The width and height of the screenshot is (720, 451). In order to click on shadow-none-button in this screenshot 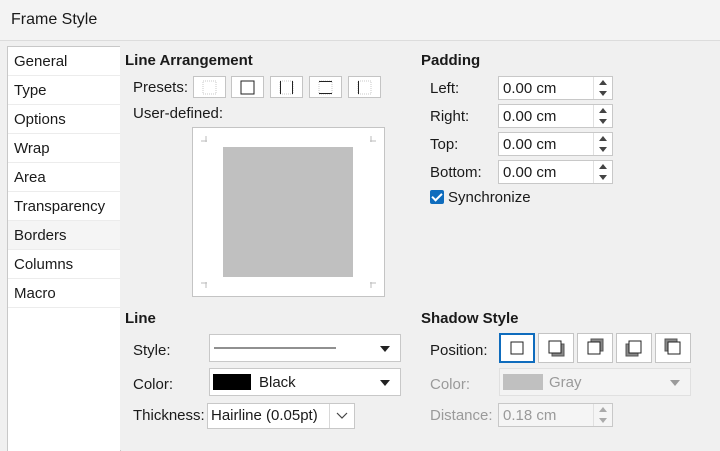, I will do `click(517, 348)`.